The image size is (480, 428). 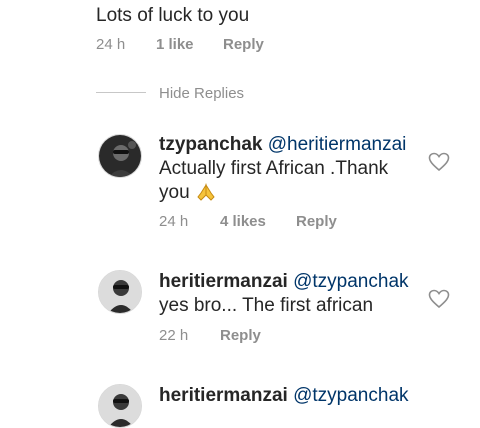 I want to click on parent-reply-button: Reply, so click(x=243, y=44).